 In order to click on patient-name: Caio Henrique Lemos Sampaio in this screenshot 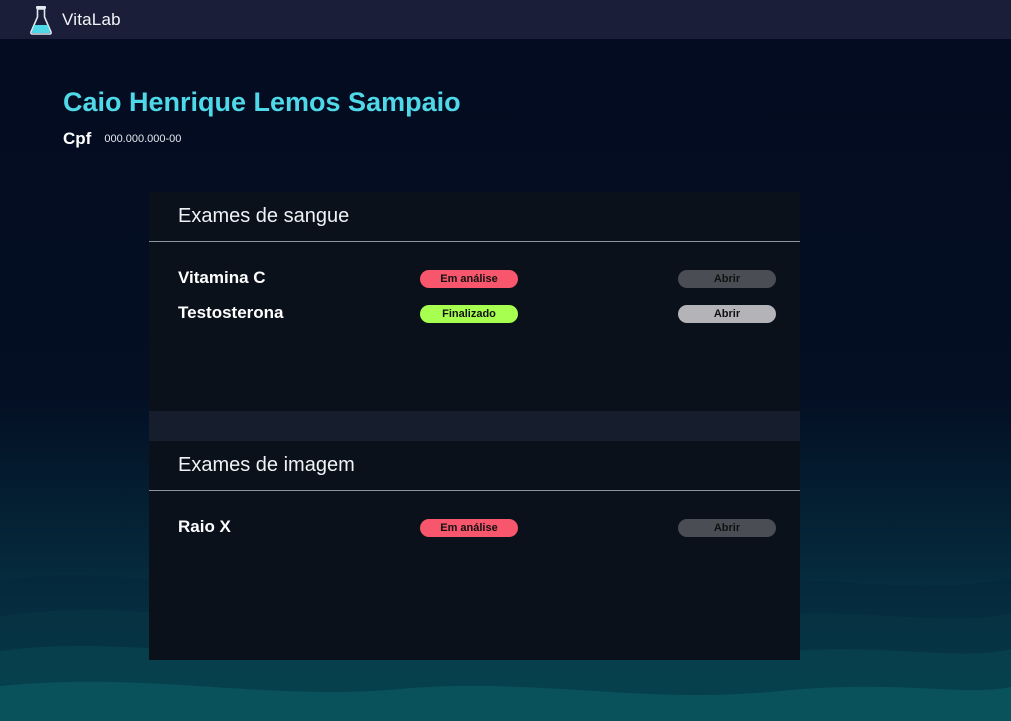, I will do `click(262, 102)`.